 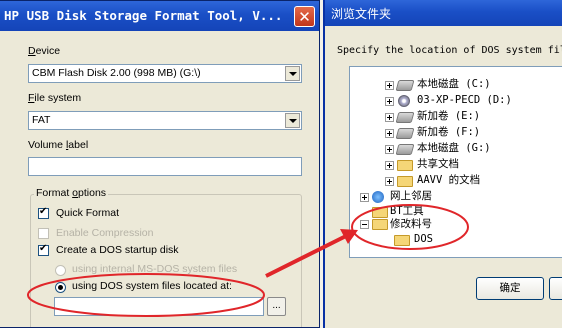 What do you see at coordinates (448, 132) in the screenshot?
I see `tree-item-f: 新加卷 (F:)` at bounding box center [448, 132].